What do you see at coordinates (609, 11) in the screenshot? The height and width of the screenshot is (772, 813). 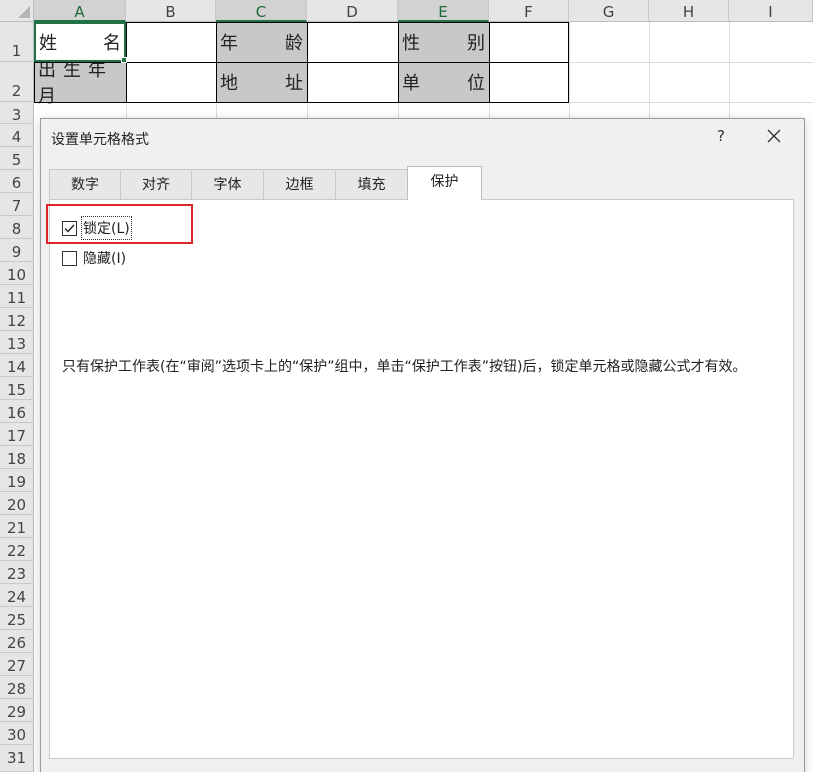 I see `column-header-g: G` at bounding box center [609, 11].